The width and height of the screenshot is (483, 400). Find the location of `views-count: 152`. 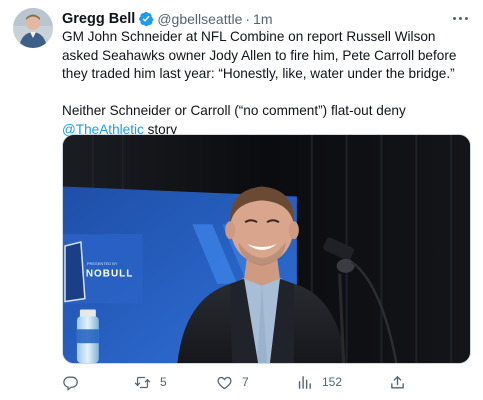

views-count: 152 is located at coordinates (332, 382).